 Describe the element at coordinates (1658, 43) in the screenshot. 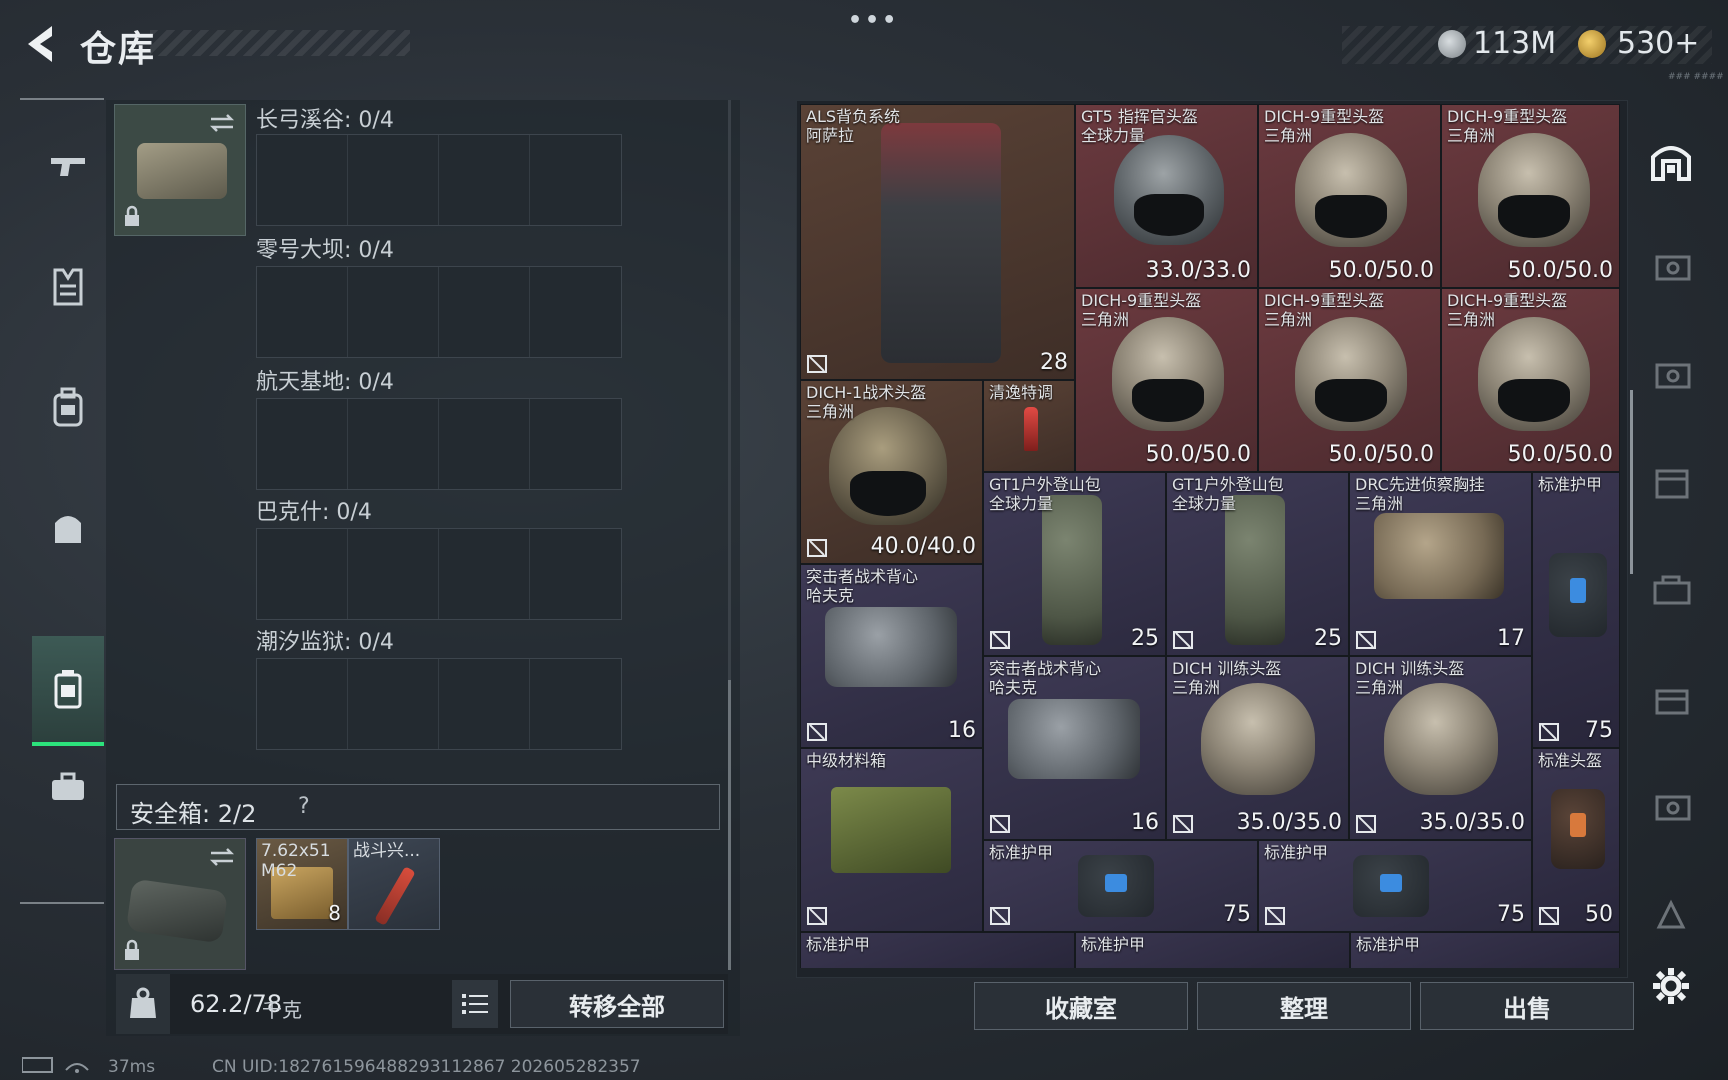

I see `coupon-amount: 530+` at that location.